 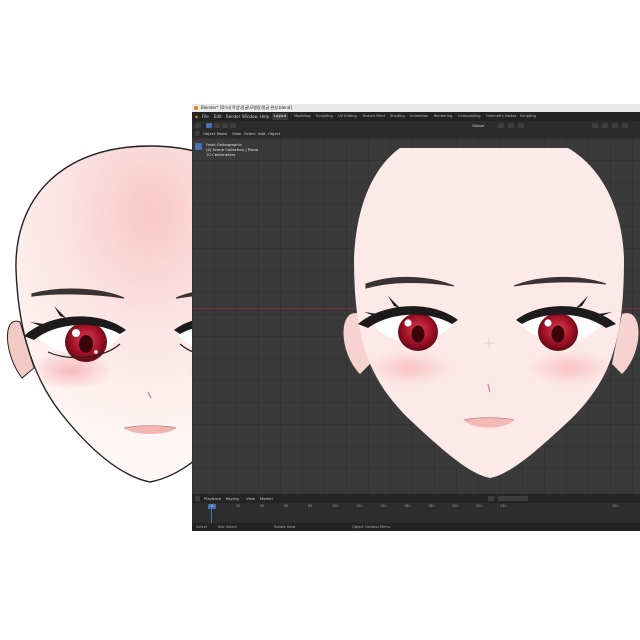 I want to click on tab-shading: Shading, so click(x=397, y=116).